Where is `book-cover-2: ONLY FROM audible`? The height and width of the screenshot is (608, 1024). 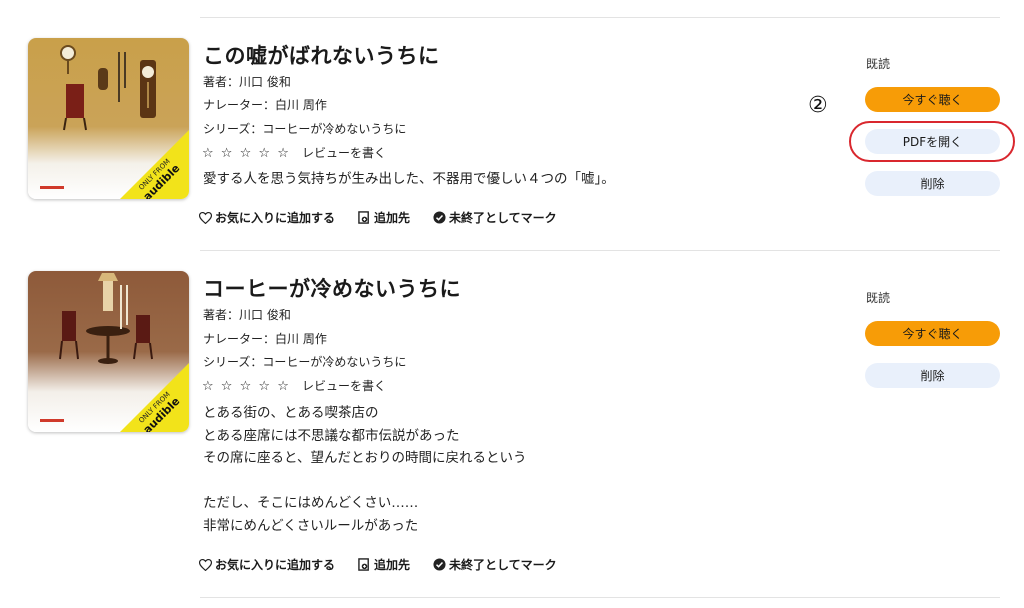
book-cover-2: ONLY FROM audible is located at coordinates (108, 351).